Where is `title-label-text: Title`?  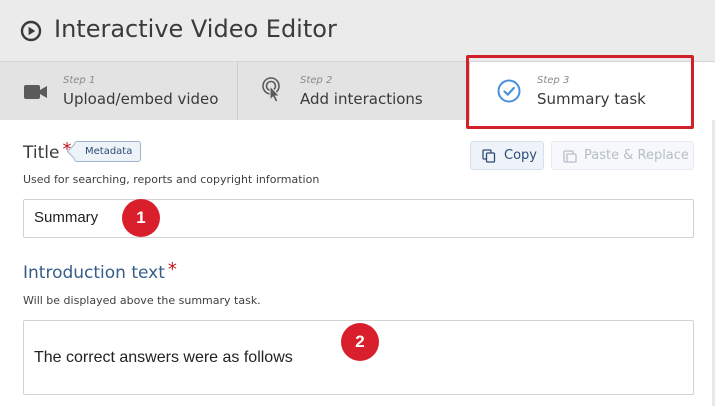
title-label-text: Title is located at coordinates (41, 153).